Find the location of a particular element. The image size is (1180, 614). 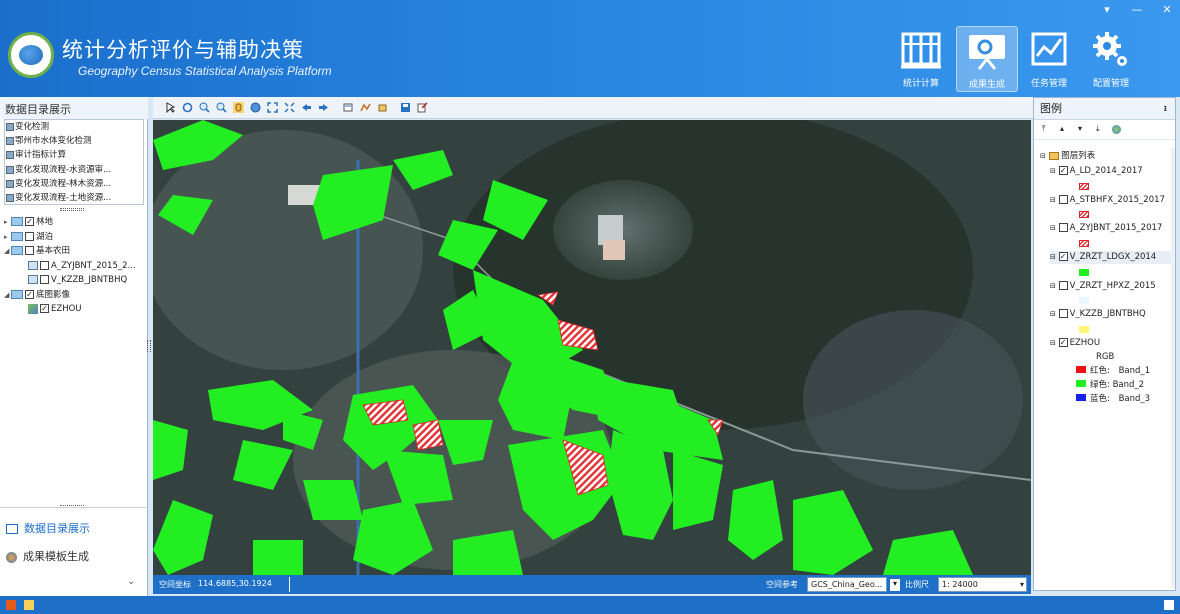

task-mgmt-button: 任务管理 is located at coordinates (1049, 59).